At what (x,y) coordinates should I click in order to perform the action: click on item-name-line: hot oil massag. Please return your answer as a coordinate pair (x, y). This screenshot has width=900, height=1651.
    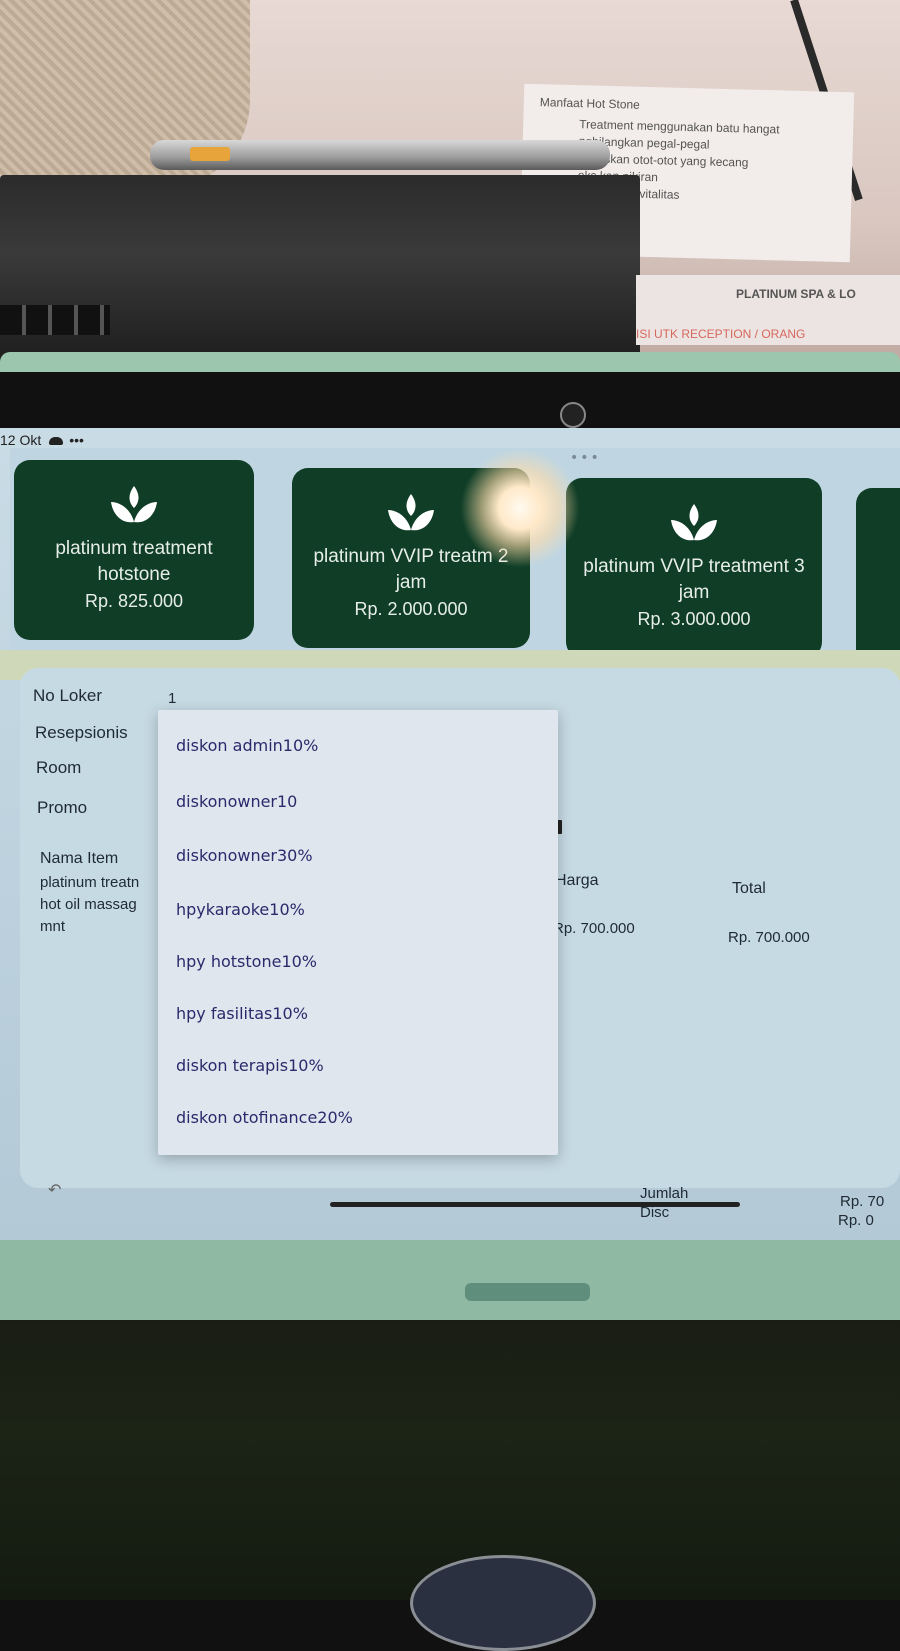
    Looking at the image, I should click on (88, 904).